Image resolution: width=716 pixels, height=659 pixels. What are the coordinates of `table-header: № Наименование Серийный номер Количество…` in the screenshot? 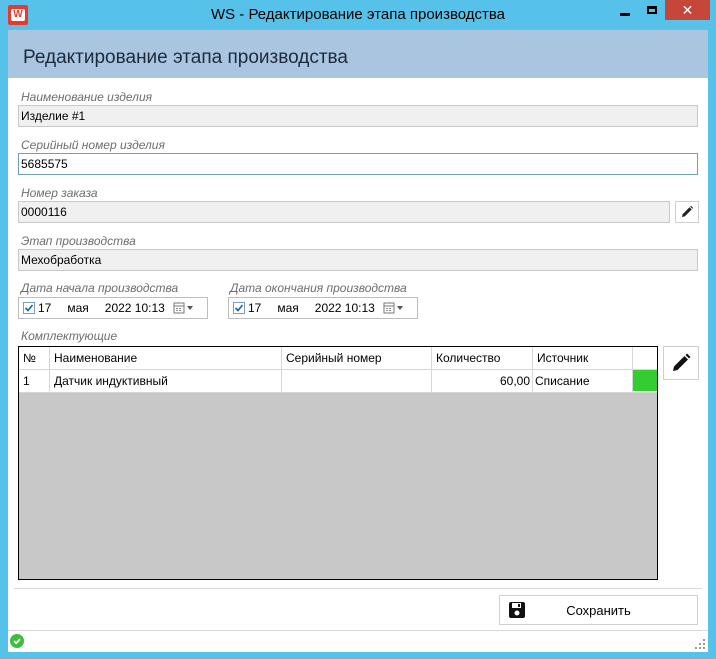 It's located at (338, 358).